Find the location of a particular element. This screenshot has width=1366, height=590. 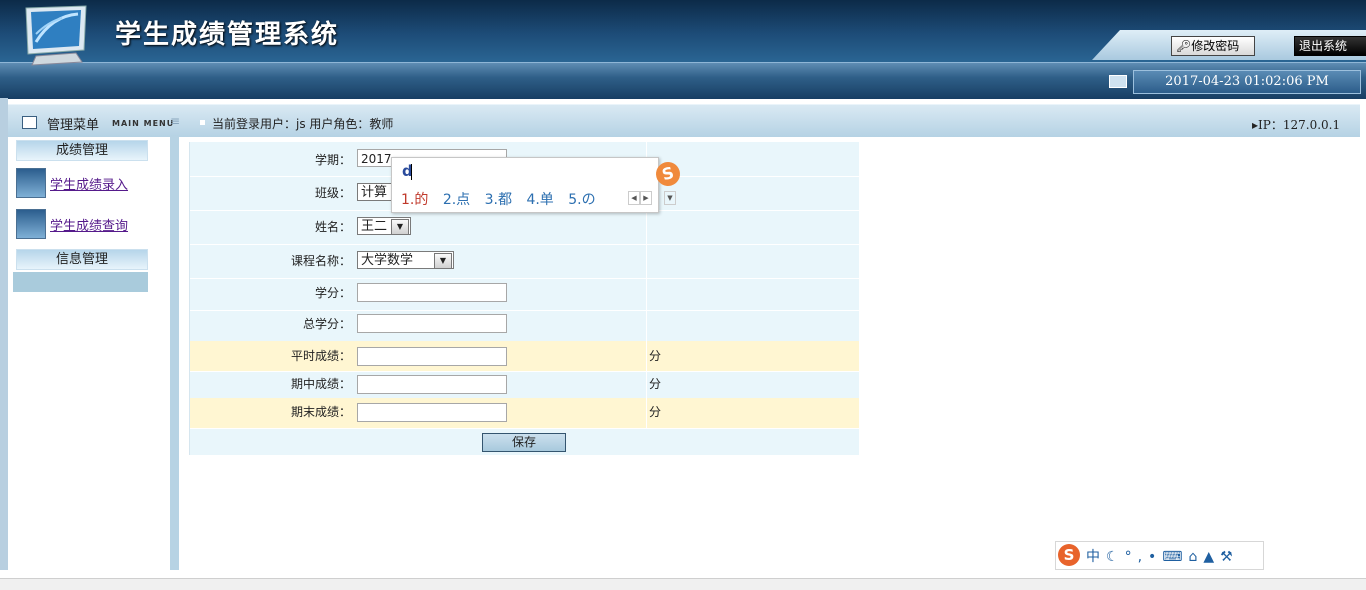

course-row: 课程名称： 大学数学 ▼ is located at coordinates (524, 261).